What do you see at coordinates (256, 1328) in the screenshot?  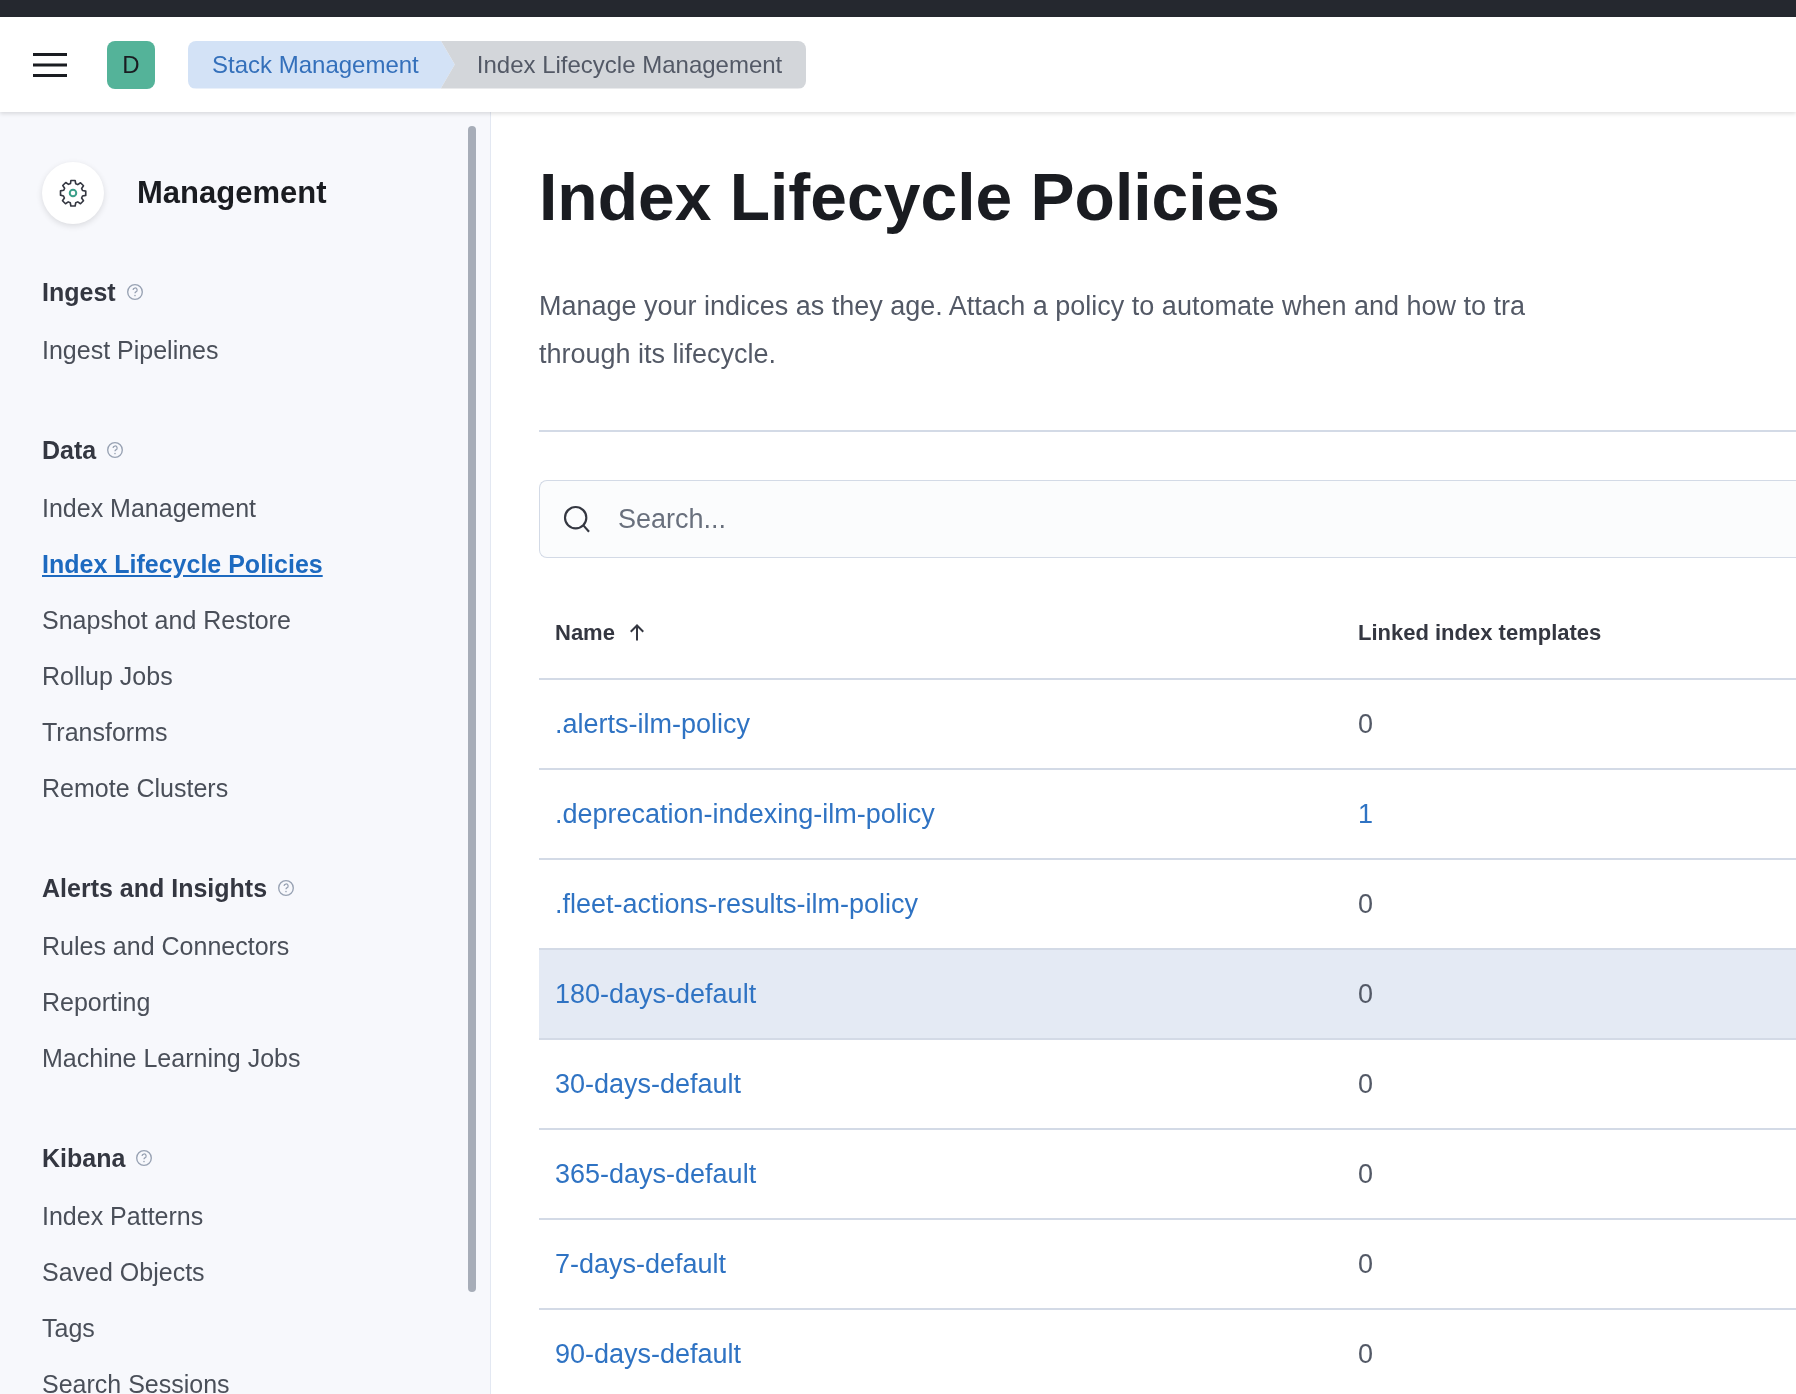 I see `nav-link: Tags` at bounding box center [256, 1328].